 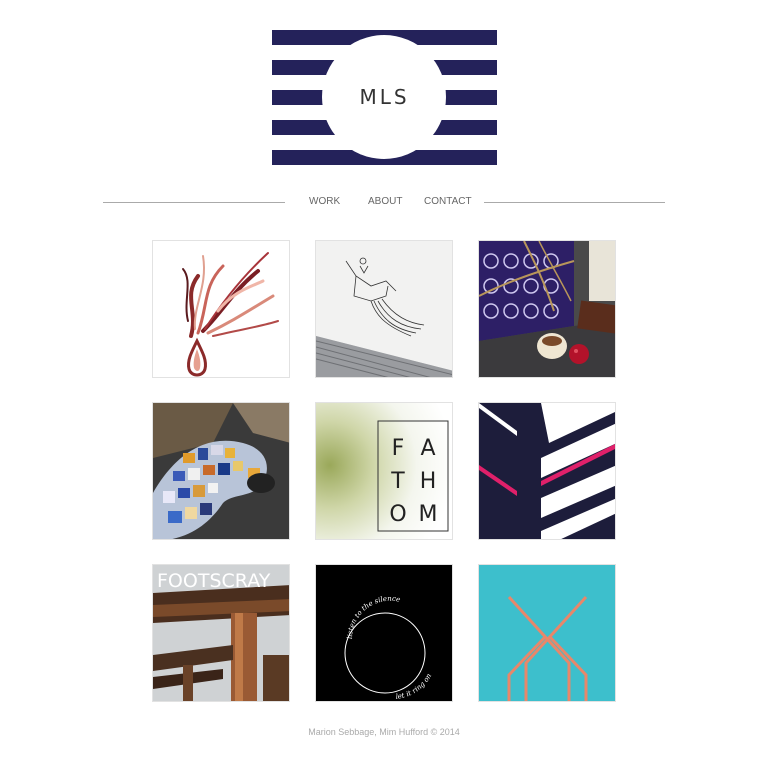 I want to click on fathom-letter-6: M, so click(x=428, y=514).